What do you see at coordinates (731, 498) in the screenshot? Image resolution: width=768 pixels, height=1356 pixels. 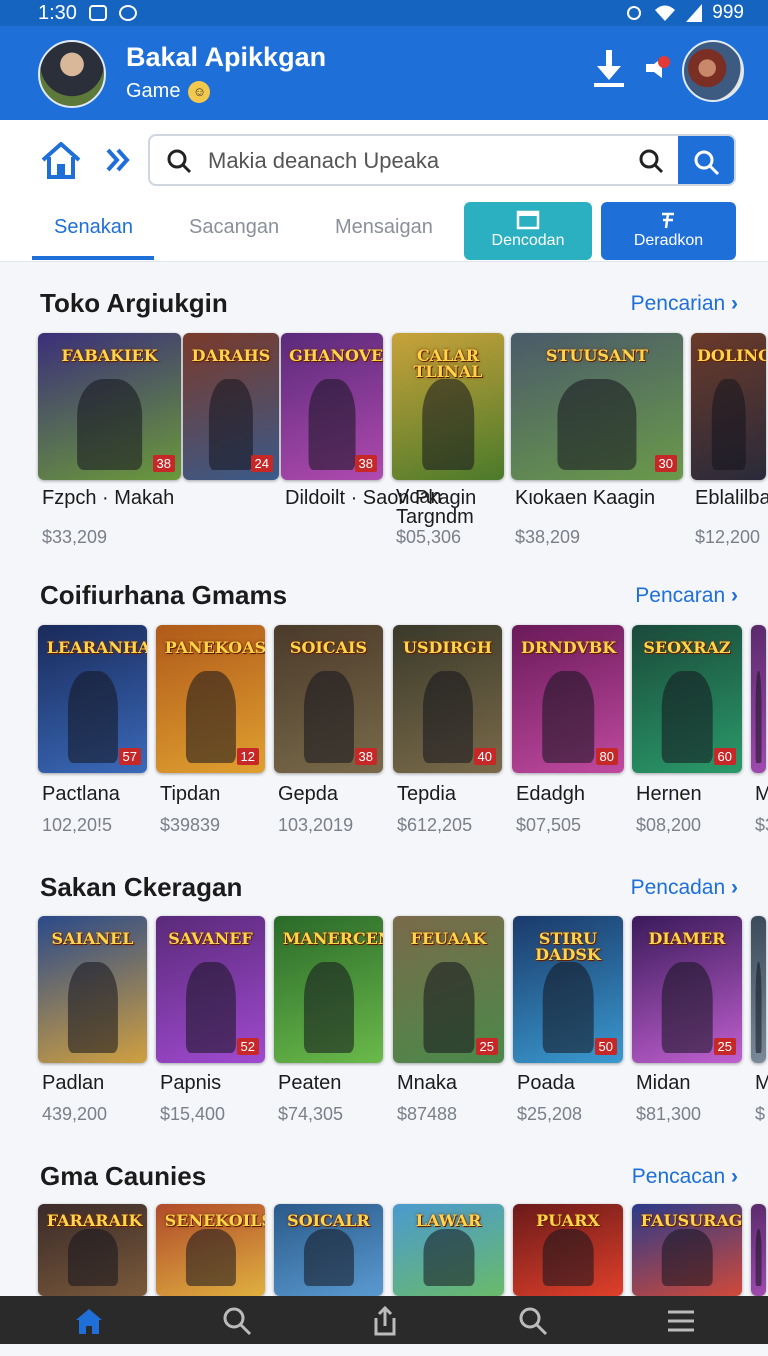 I see `game-name: Eblalilbar` at bounding box center [731, 498].